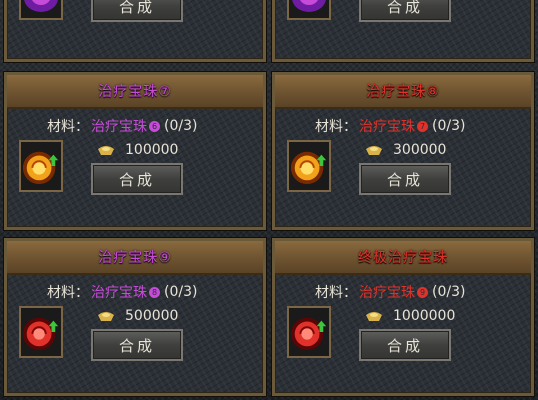 This screenshot has width=538, height=400. I want to click on material-requirement: 材料： 治疗宝珠 8 (0/3), so click(122, 292).